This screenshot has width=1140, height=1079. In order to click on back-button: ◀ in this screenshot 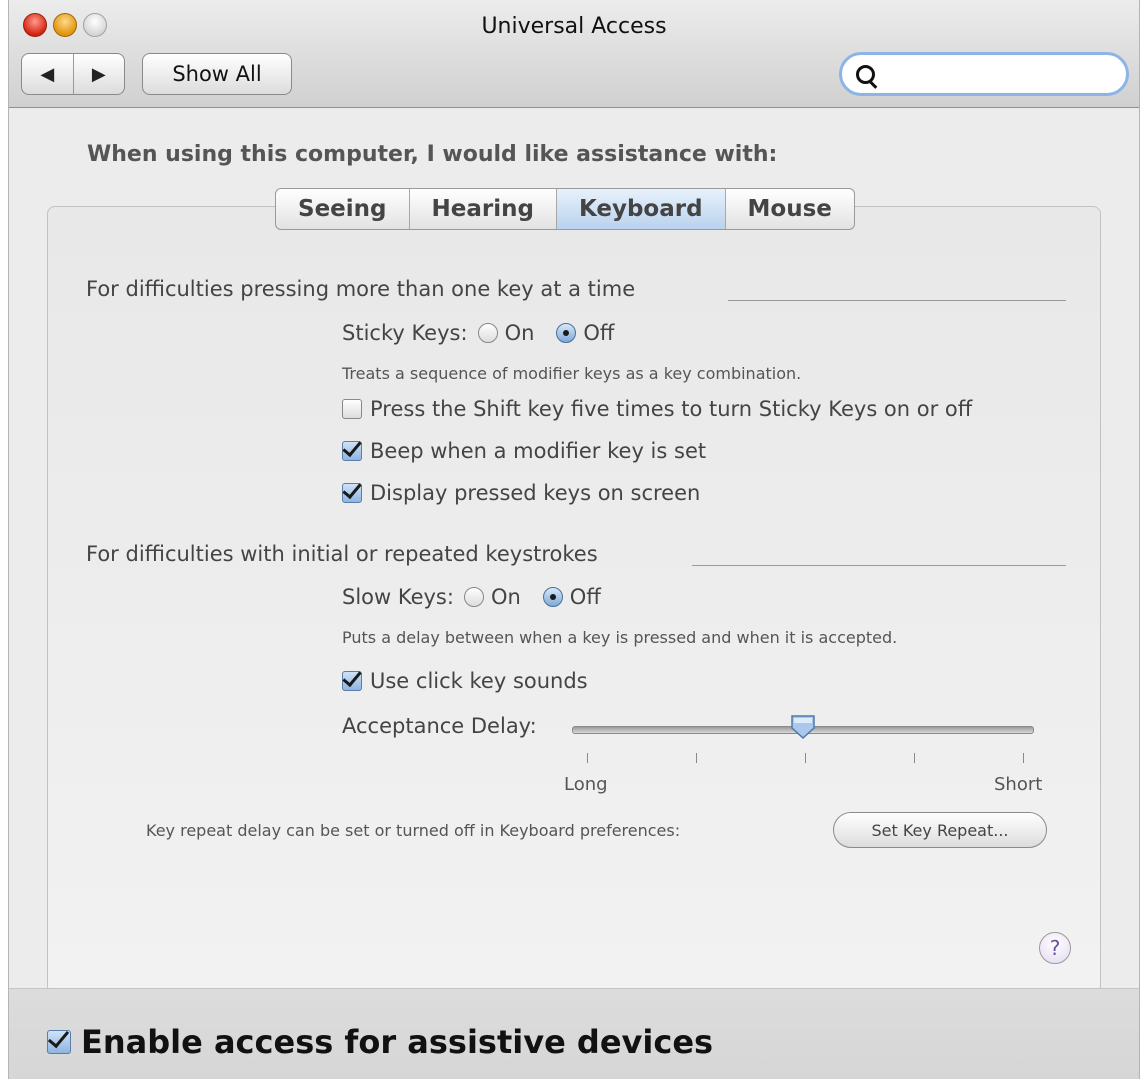, I will do `click(48, 74)`.